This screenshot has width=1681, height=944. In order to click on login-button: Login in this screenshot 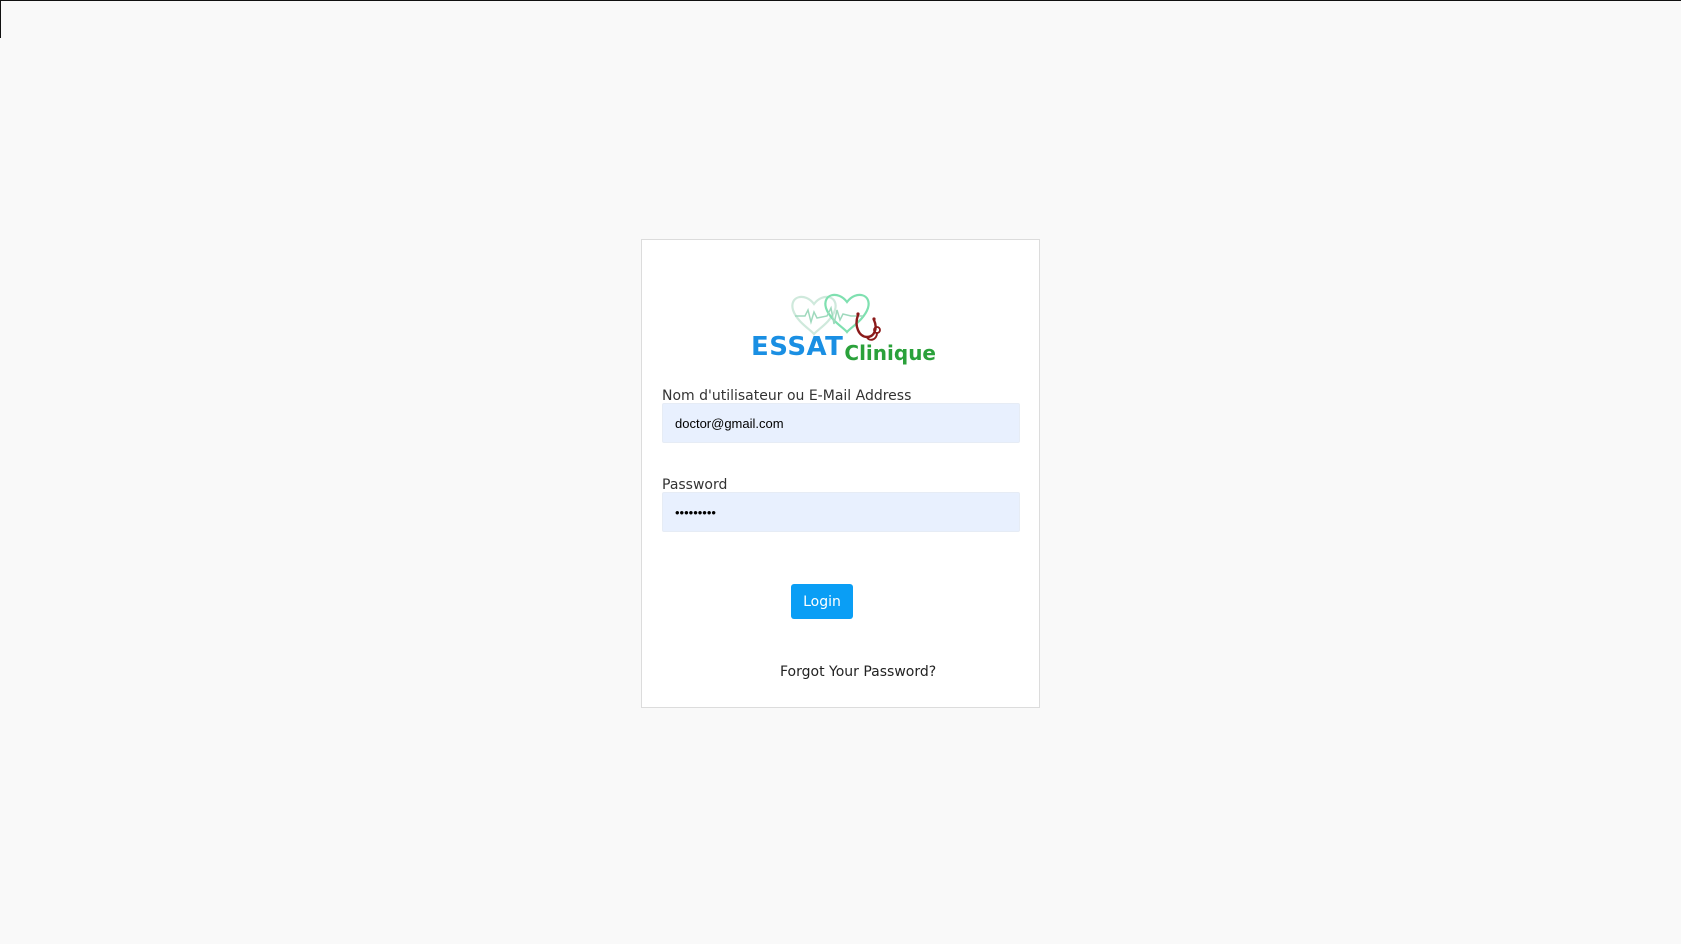, I will do `click(822, 601)`.